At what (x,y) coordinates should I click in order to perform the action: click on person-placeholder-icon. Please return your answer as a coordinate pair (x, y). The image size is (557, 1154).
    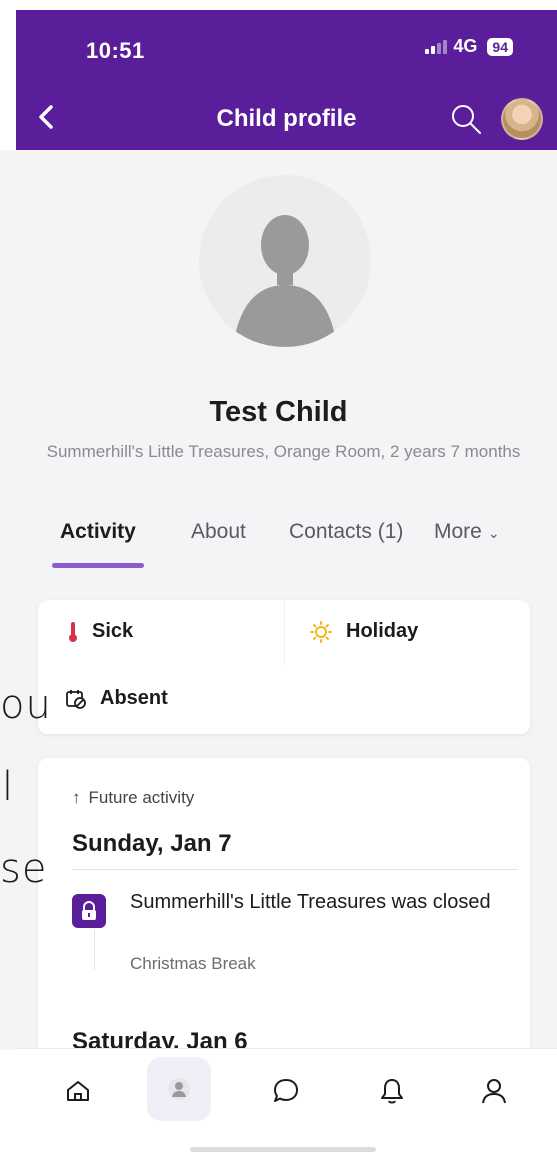
    Looking at the image, I should click on (285, 281).